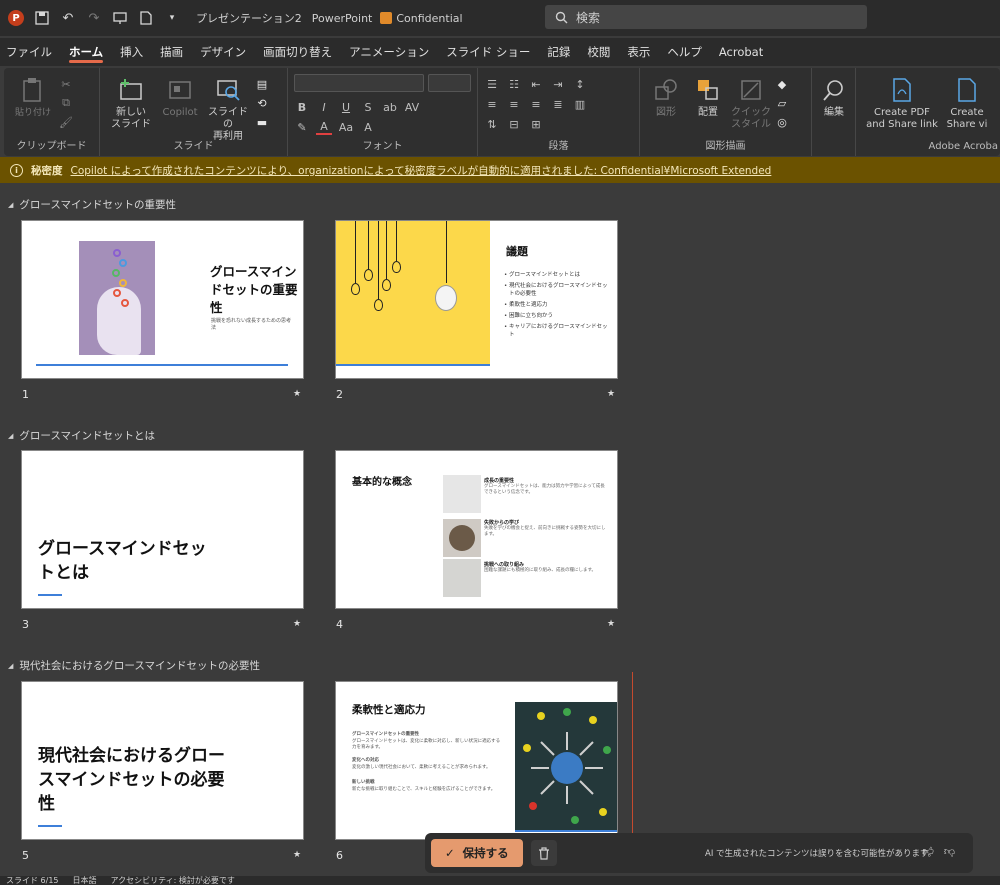  What do you see at coordinates (580, 104) in the screenshot?
I see `columns-icon: ▥` at bounding box center [580, 104].